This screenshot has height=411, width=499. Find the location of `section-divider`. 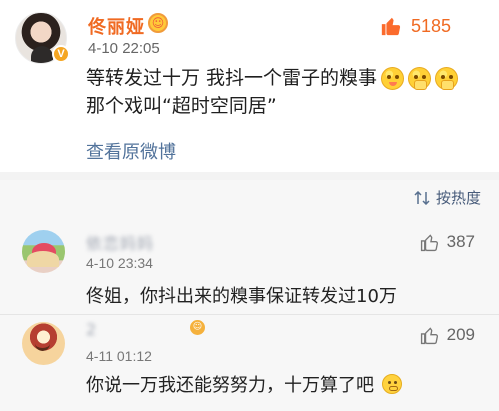

section-divider is located at coordinates (249, 176).